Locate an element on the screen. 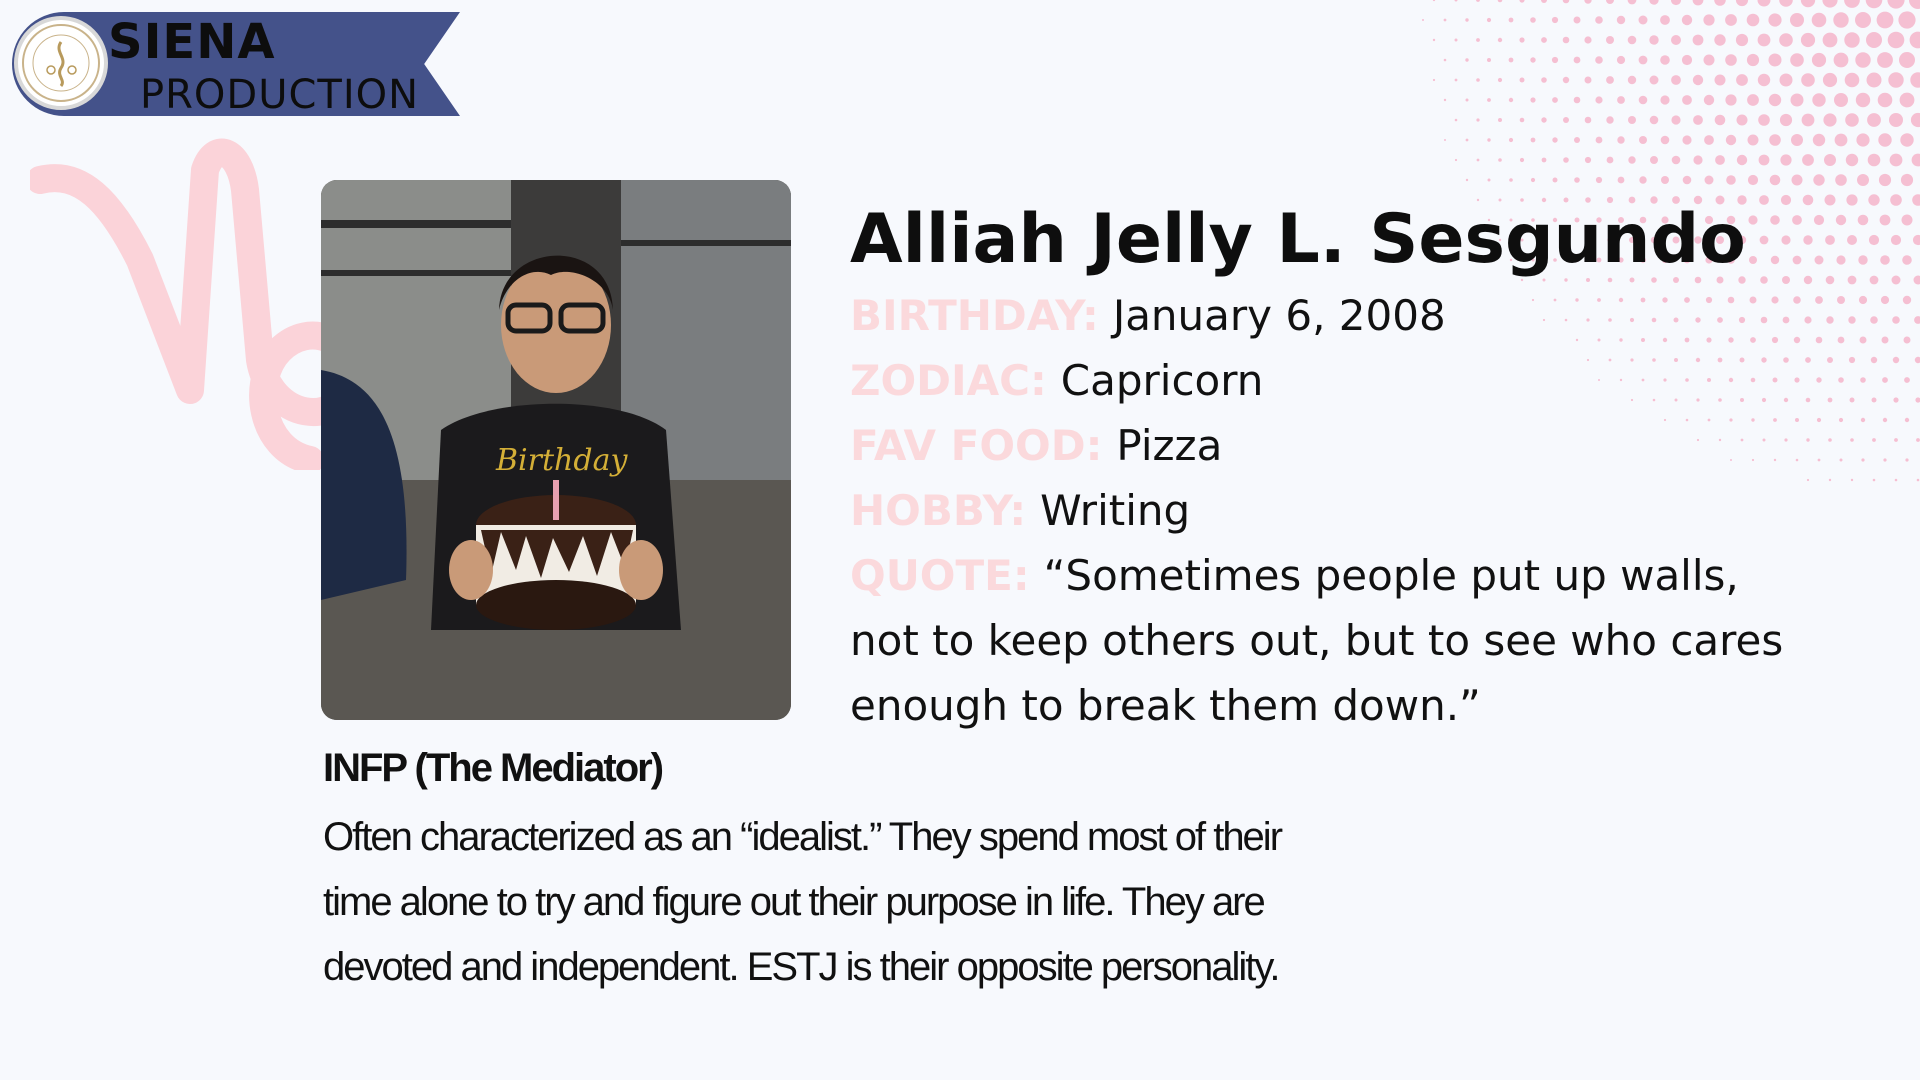  fav-food-row: FAV FOOD: Pizza is located at coordinates (1325, 445).